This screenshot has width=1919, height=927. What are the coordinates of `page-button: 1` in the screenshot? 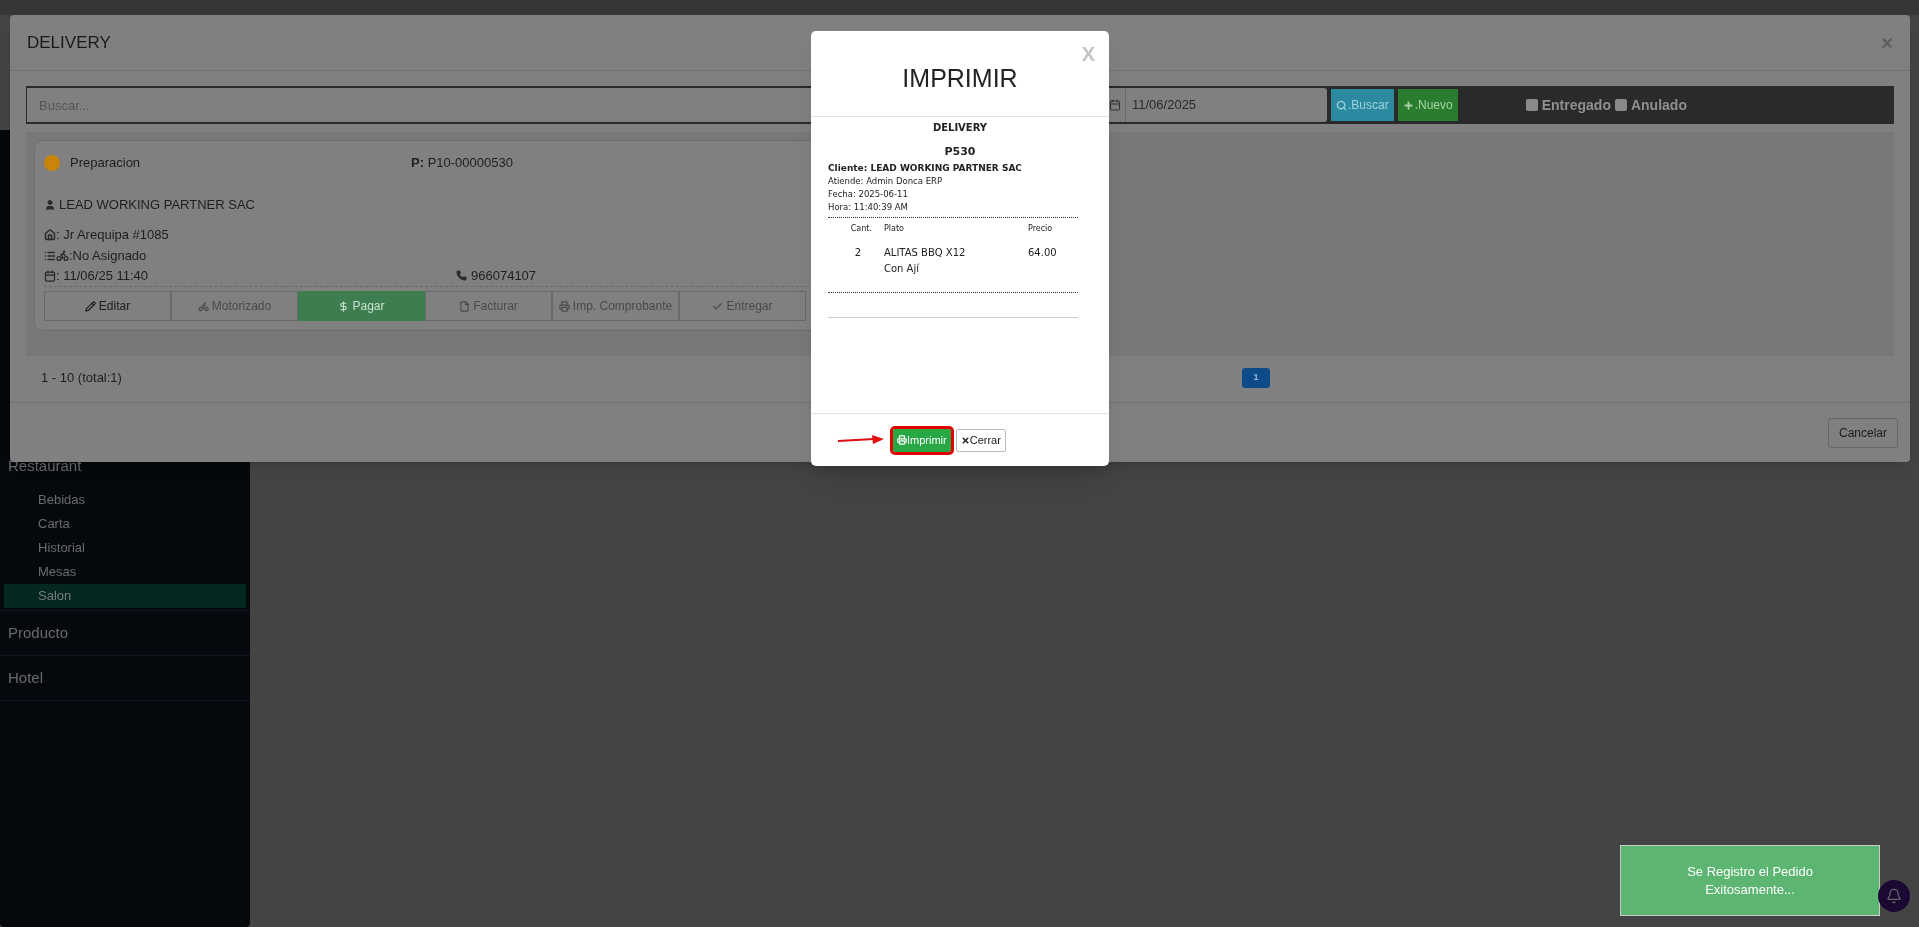 It's located at (1256, 378).